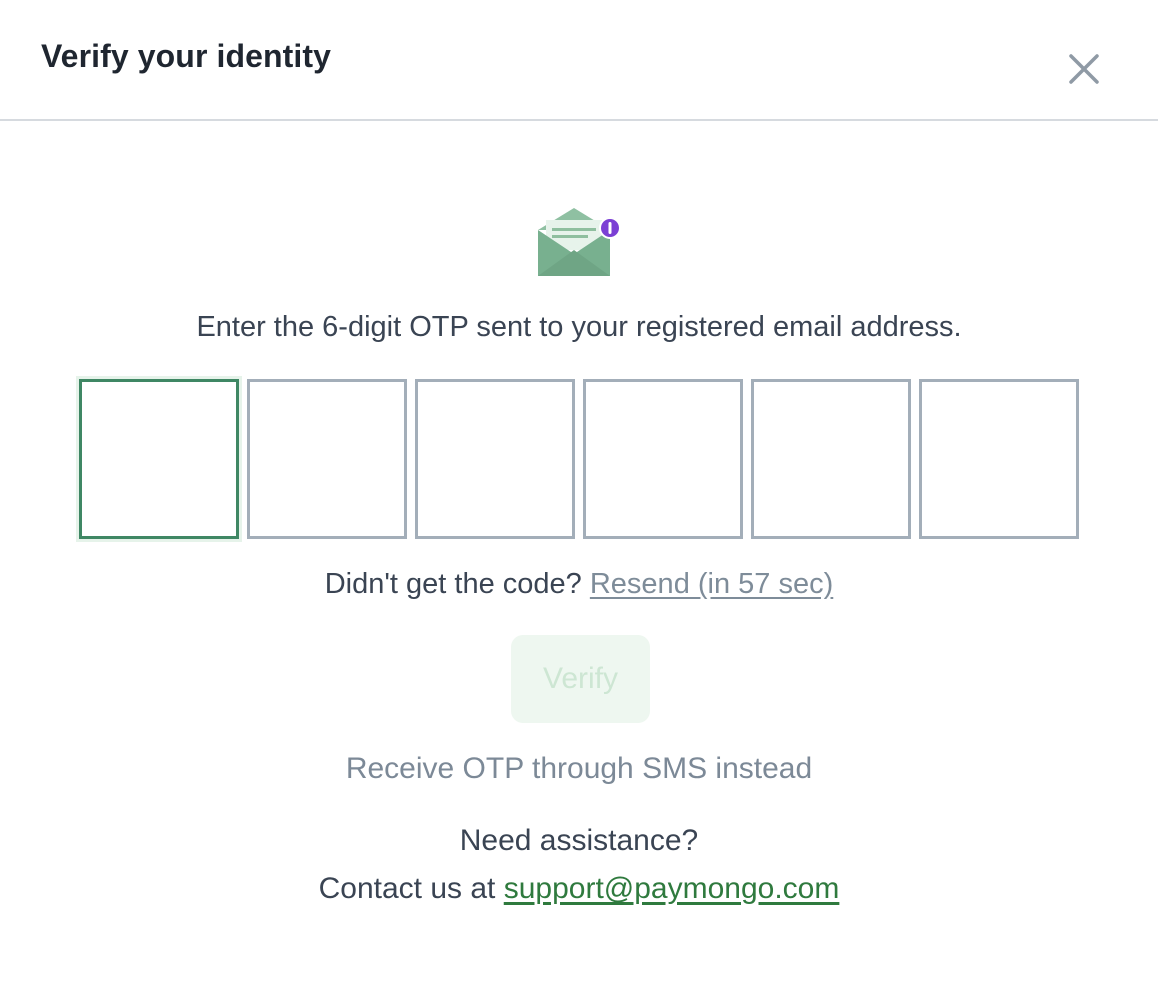  What do you see at coordinates (407, 888) in the screenshot?
I see `contact-prefix: Contact us at` at bounding box center [407, 888].